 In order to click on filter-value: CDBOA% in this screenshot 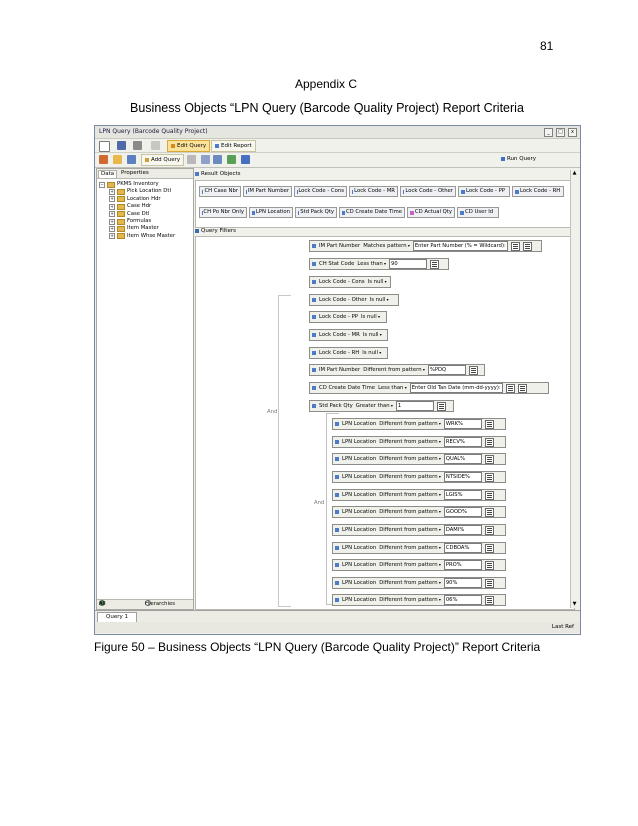, I will do `click(462, 548)`.